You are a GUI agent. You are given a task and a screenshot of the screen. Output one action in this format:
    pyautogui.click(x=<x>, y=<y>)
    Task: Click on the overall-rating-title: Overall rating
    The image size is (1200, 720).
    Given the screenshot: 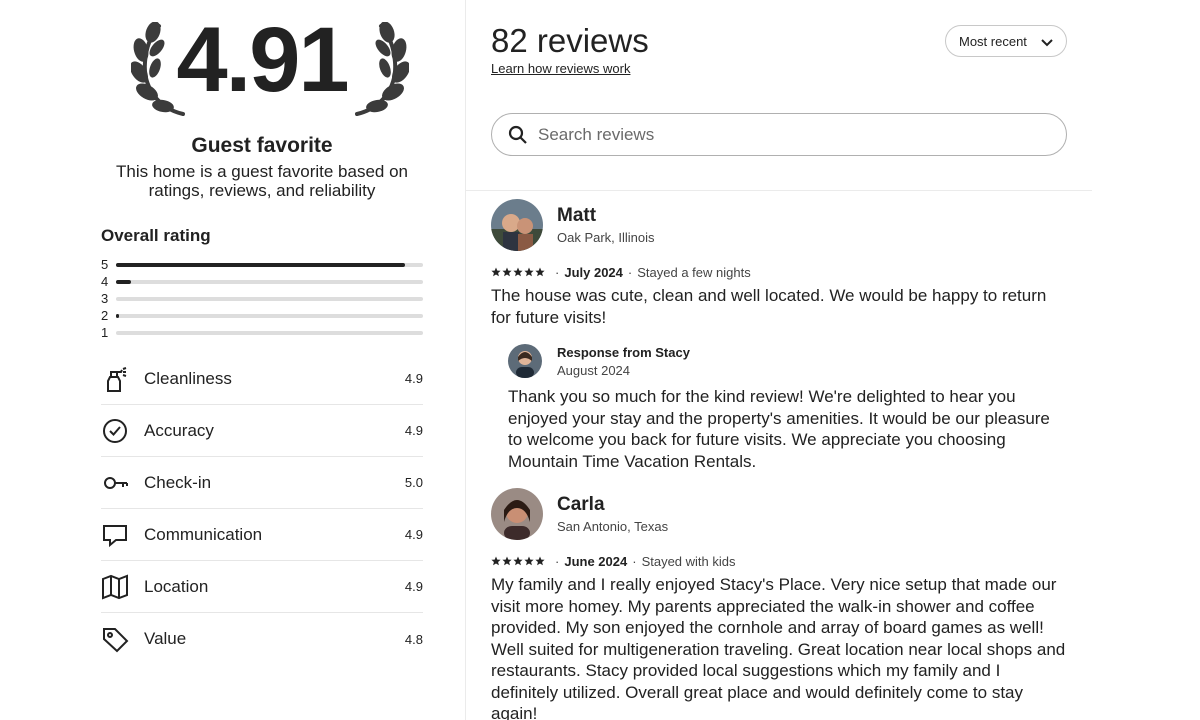 What is the action you would take?
    pyautogui.click(x=156, y=235)
    